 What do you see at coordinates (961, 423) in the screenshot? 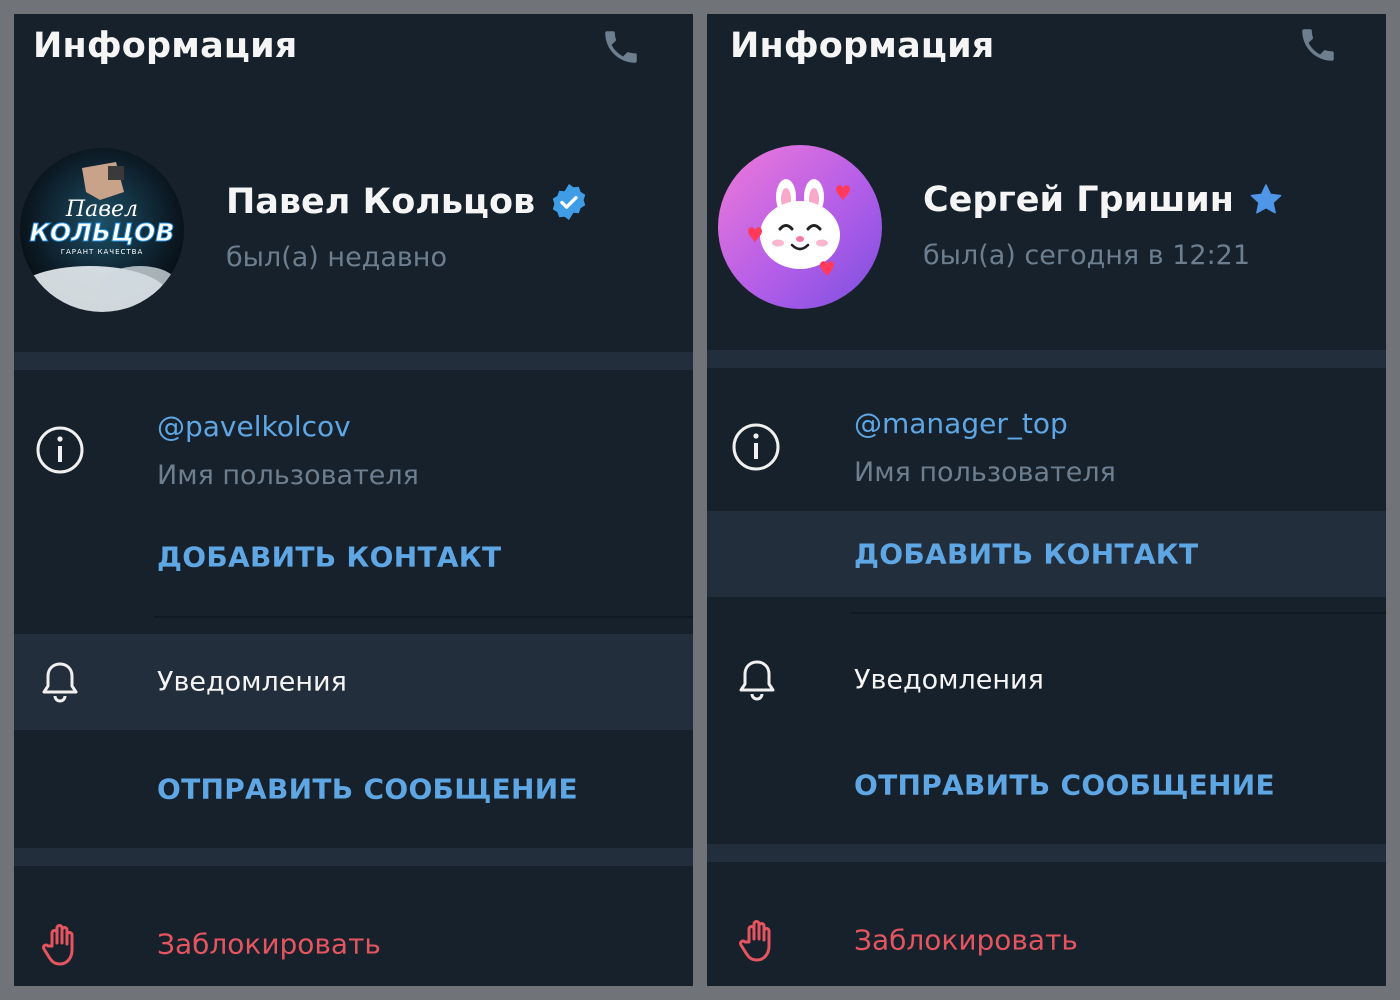
I see `username-link: @manager_top` at bounding box center [961, 423].